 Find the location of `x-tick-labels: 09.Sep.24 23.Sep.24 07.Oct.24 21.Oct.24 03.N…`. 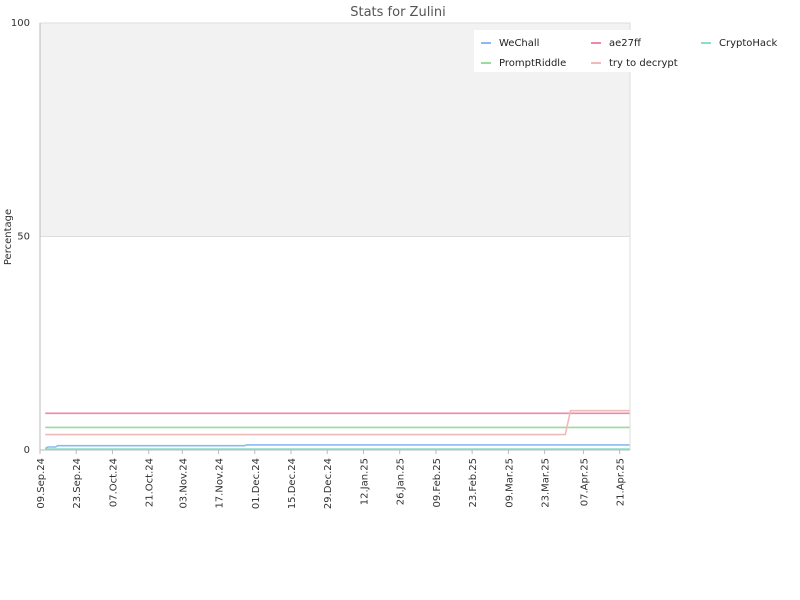

x-tick-labels: 09.Sep.24 23.Sep.24 07.Oct.24 21.Oct.24 03.N… is located at coordinates (331, 479).